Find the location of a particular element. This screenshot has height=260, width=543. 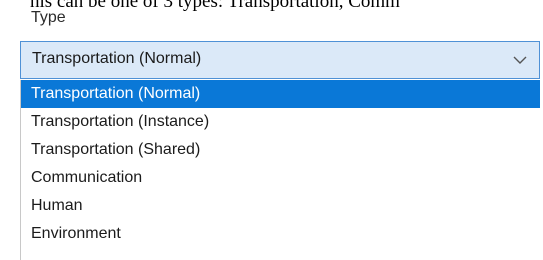

chevron-down-icon is located at coordinates (520, 60).